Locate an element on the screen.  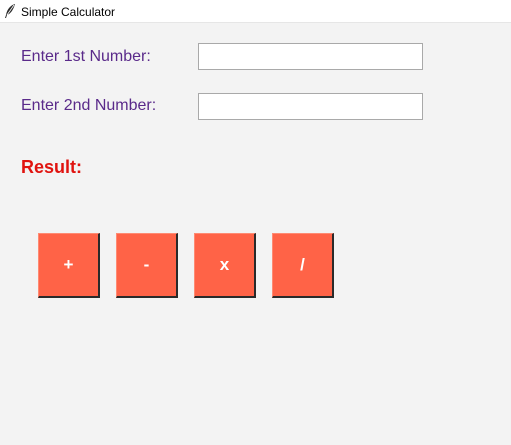
second-number-label: Enter 2nd Number: is located at coordinates (89, 105).